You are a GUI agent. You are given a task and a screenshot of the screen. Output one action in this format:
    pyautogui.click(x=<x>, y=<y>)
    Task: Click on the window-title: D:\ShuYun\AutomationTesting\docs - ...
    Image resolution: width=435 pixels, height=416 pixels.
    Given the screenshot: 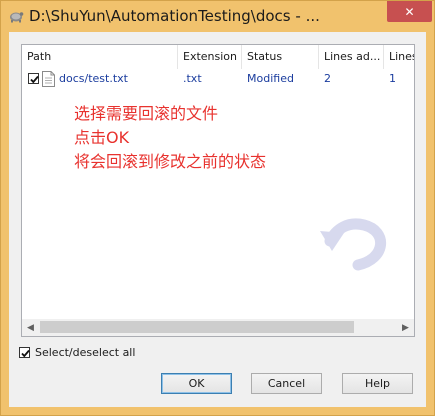 What is the action you would take?
    pyautogui.click(x=174, y=16)
    